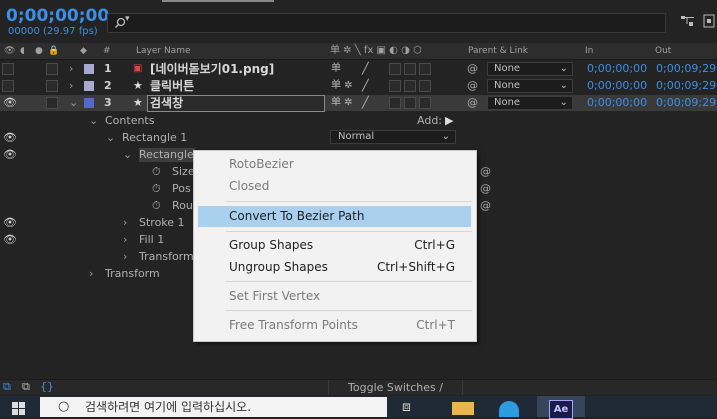 Image resolution: width=717 pixels, height=419 pixels. What do you see at coordinates (127, 155) in the screenshot?
I see `path-chevron-icon: ⌄` at bounding box center [127, 155].